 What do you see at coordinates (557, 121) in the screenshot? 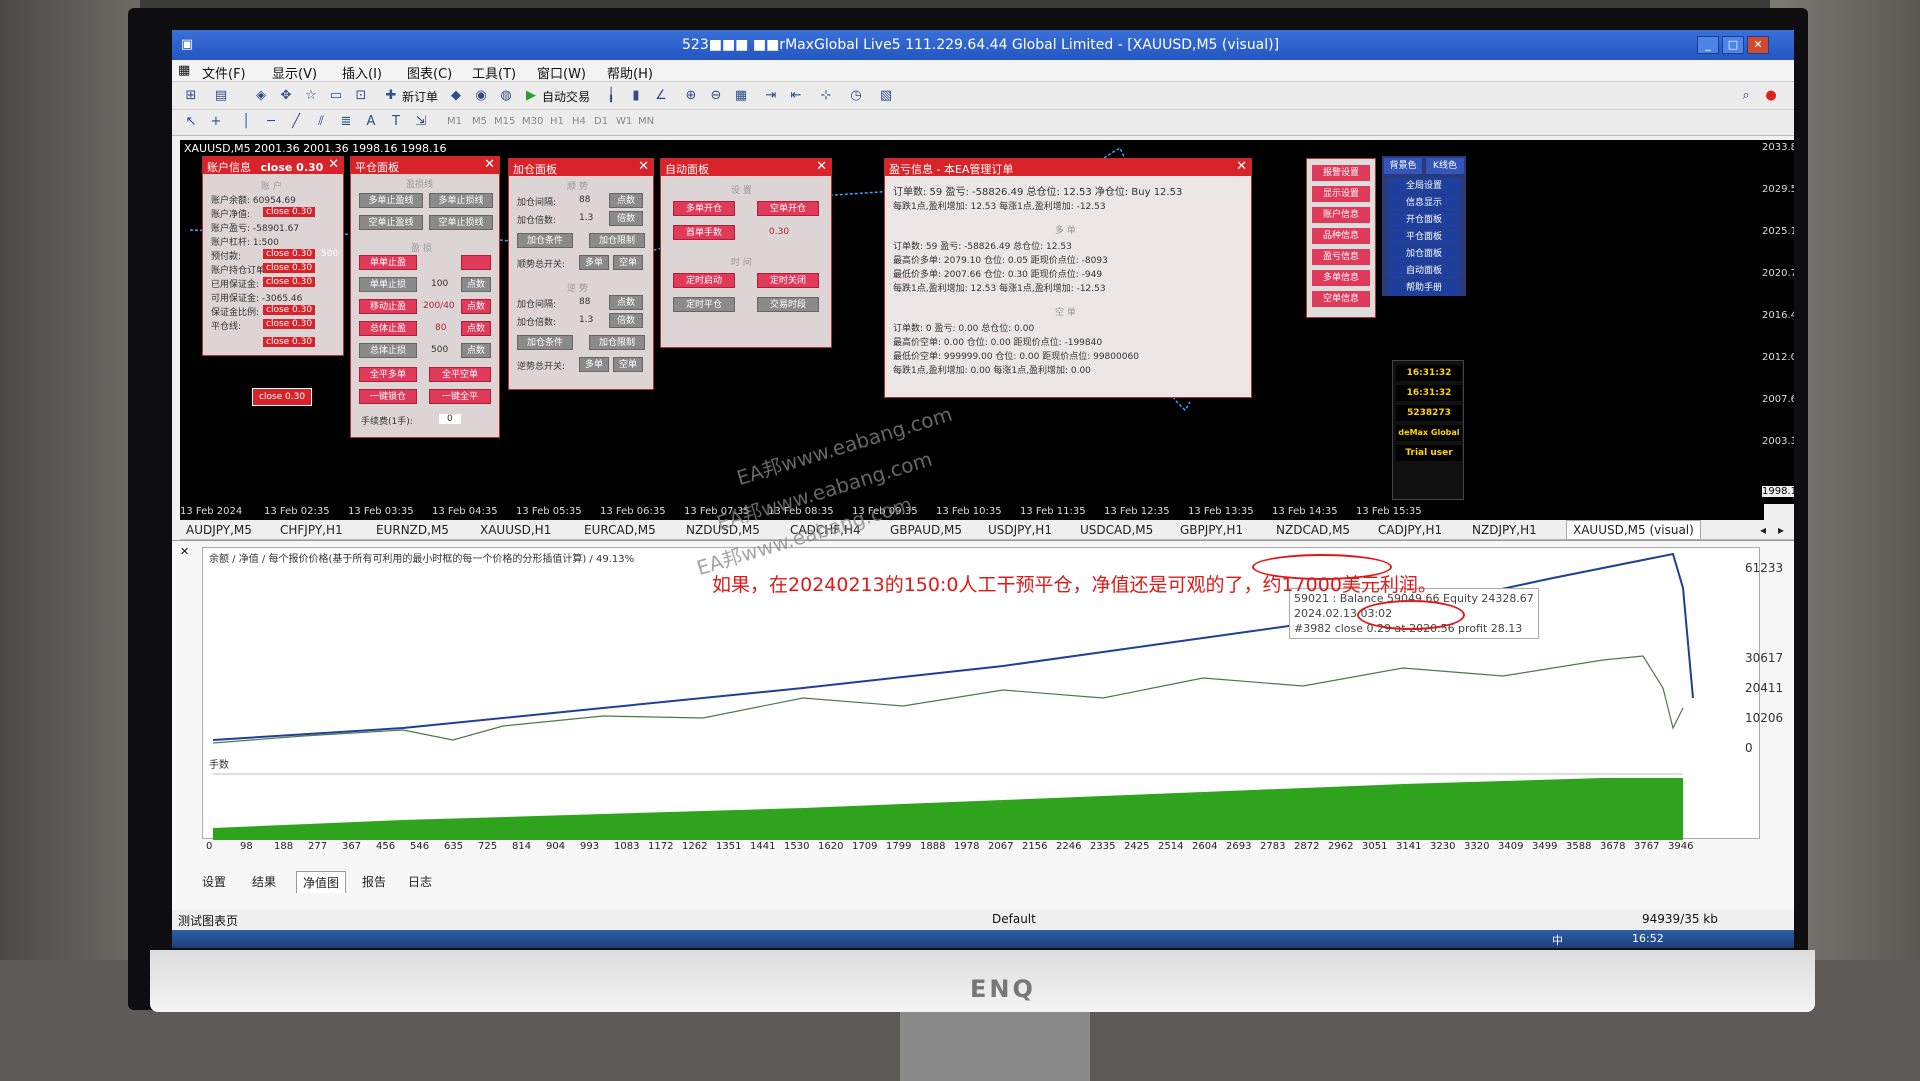
I see `tf-h1: H1` at bounding box center [557, 121].